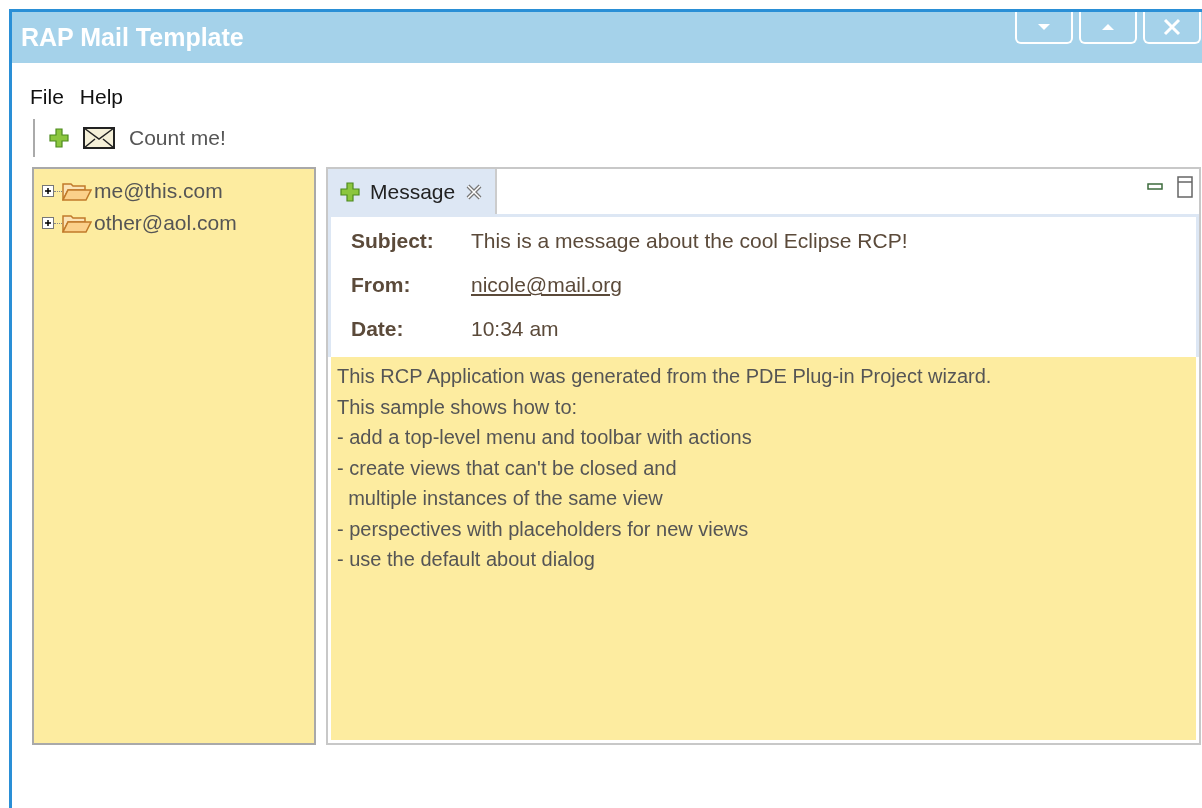 Image resolution: width=1202 pixels, height=808 pixels. Describe the element at coordinates (381, 285) in the screenshot. I see `field-label: From:` at that location.